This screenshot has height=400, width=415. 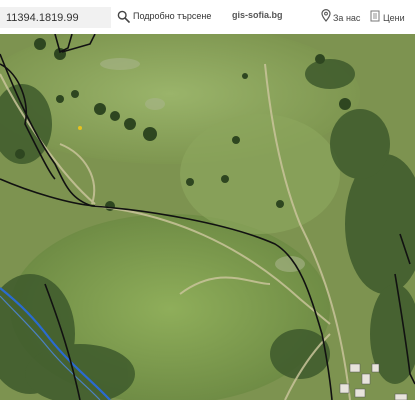 I want to click on site-brand: gis-sofia.bg, so click(x=257, y=15).